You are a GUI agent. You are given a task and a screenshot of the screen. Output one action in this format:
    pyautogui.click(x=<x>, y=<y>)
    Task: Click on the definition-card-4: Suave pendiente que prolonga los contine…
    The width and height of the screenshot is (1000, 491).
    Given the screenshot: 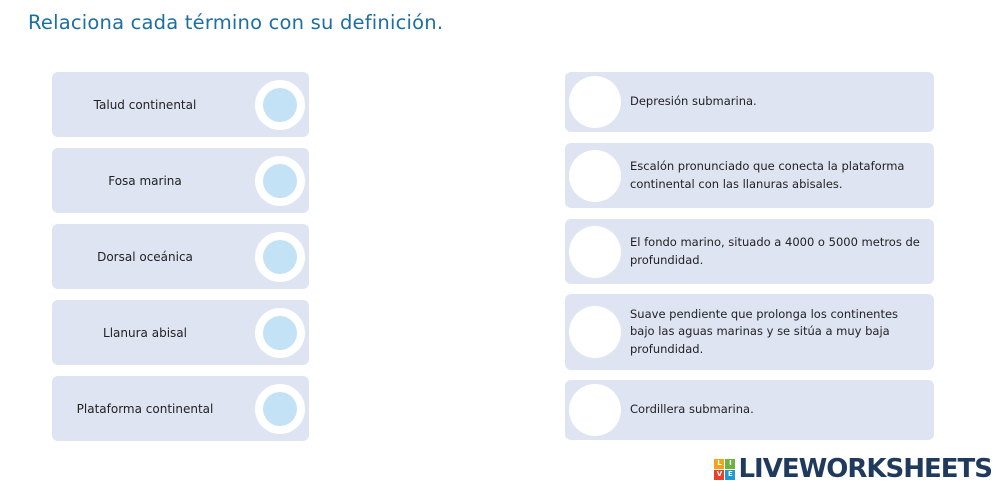 What is the action you would take?
    pyautogui.click(x=749, y=332)
    